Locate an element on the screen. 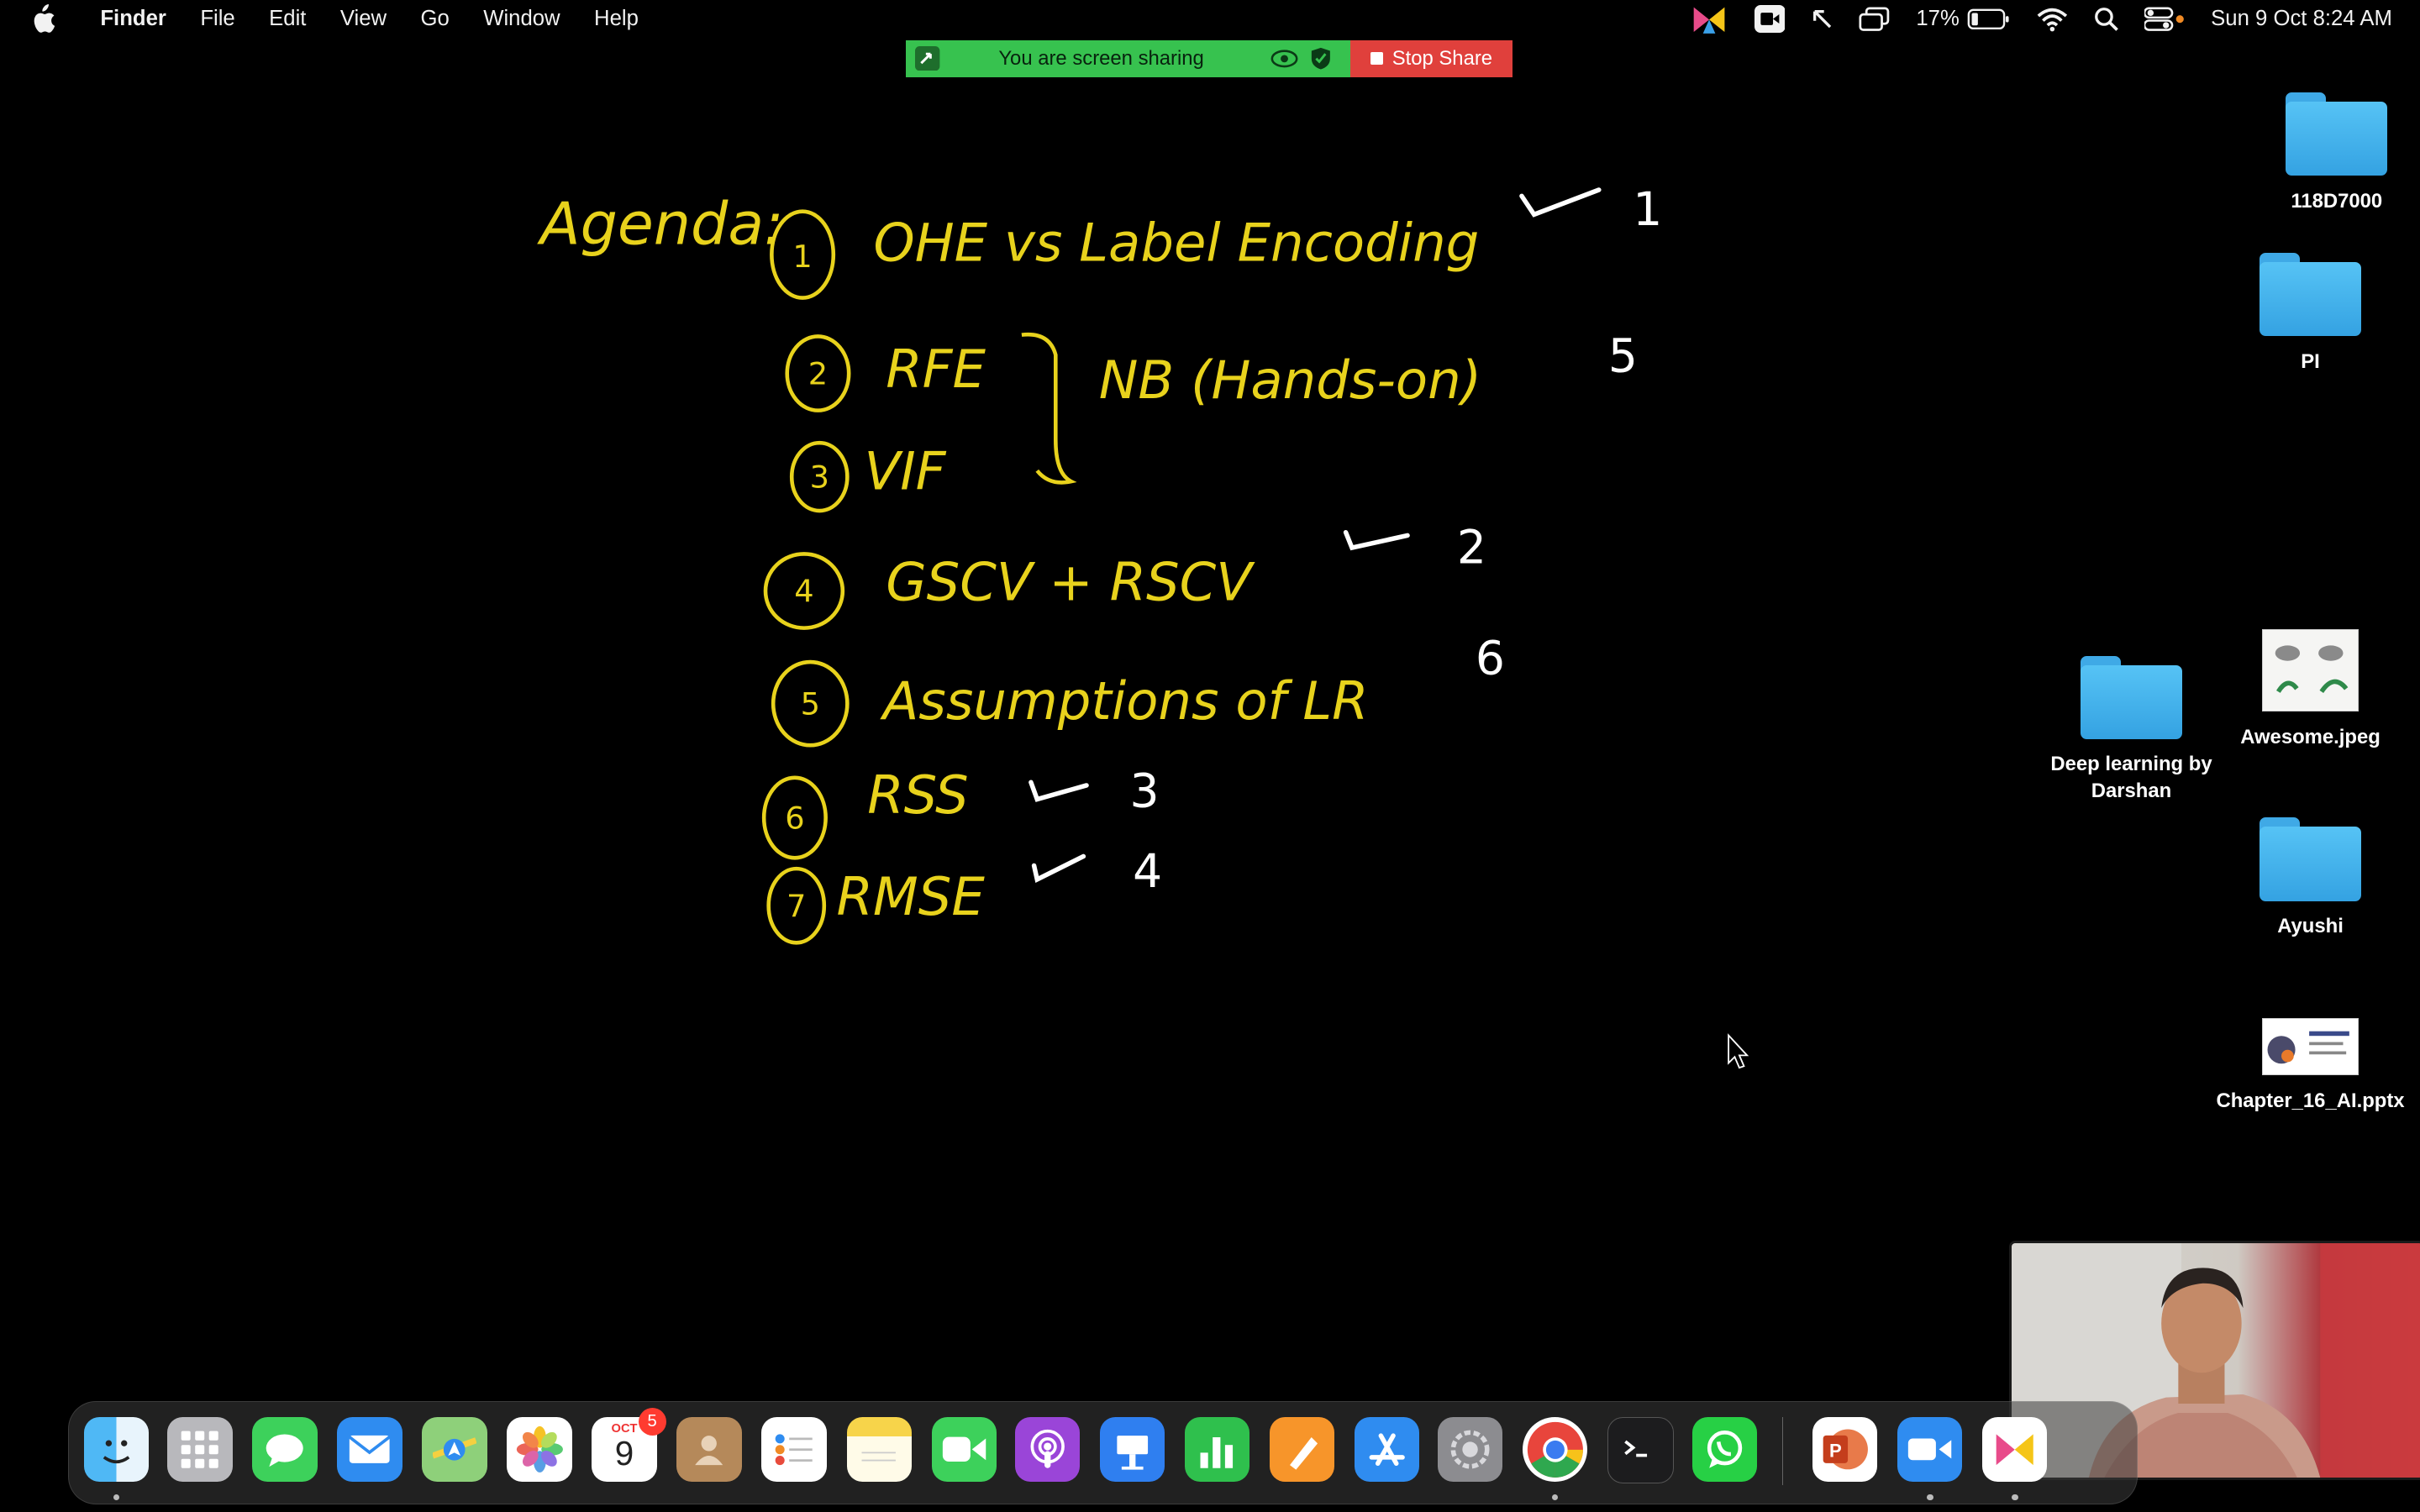 This screenshot has width=2420, height=1512. menubar-clock: Sun 9 Oct 8:24 AM is located at coordinates (2301, 19).